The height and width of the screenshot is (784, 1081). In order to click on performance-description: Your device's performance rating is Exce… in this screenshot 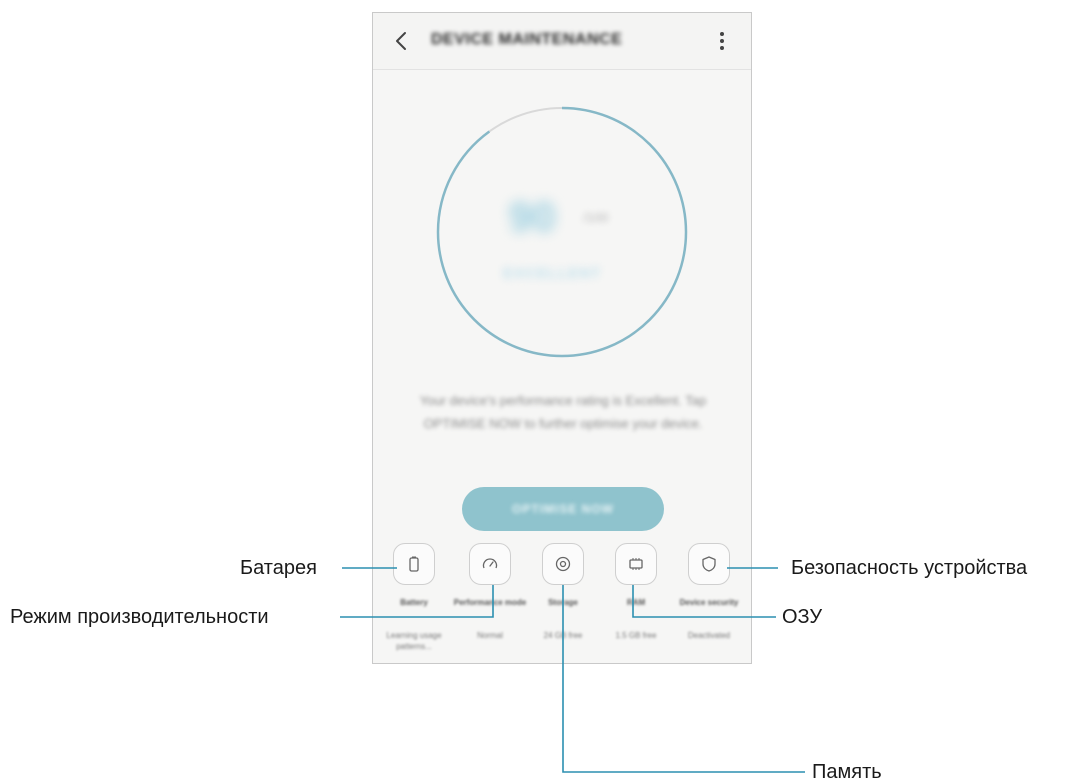, I will do `click(563, 412)`.